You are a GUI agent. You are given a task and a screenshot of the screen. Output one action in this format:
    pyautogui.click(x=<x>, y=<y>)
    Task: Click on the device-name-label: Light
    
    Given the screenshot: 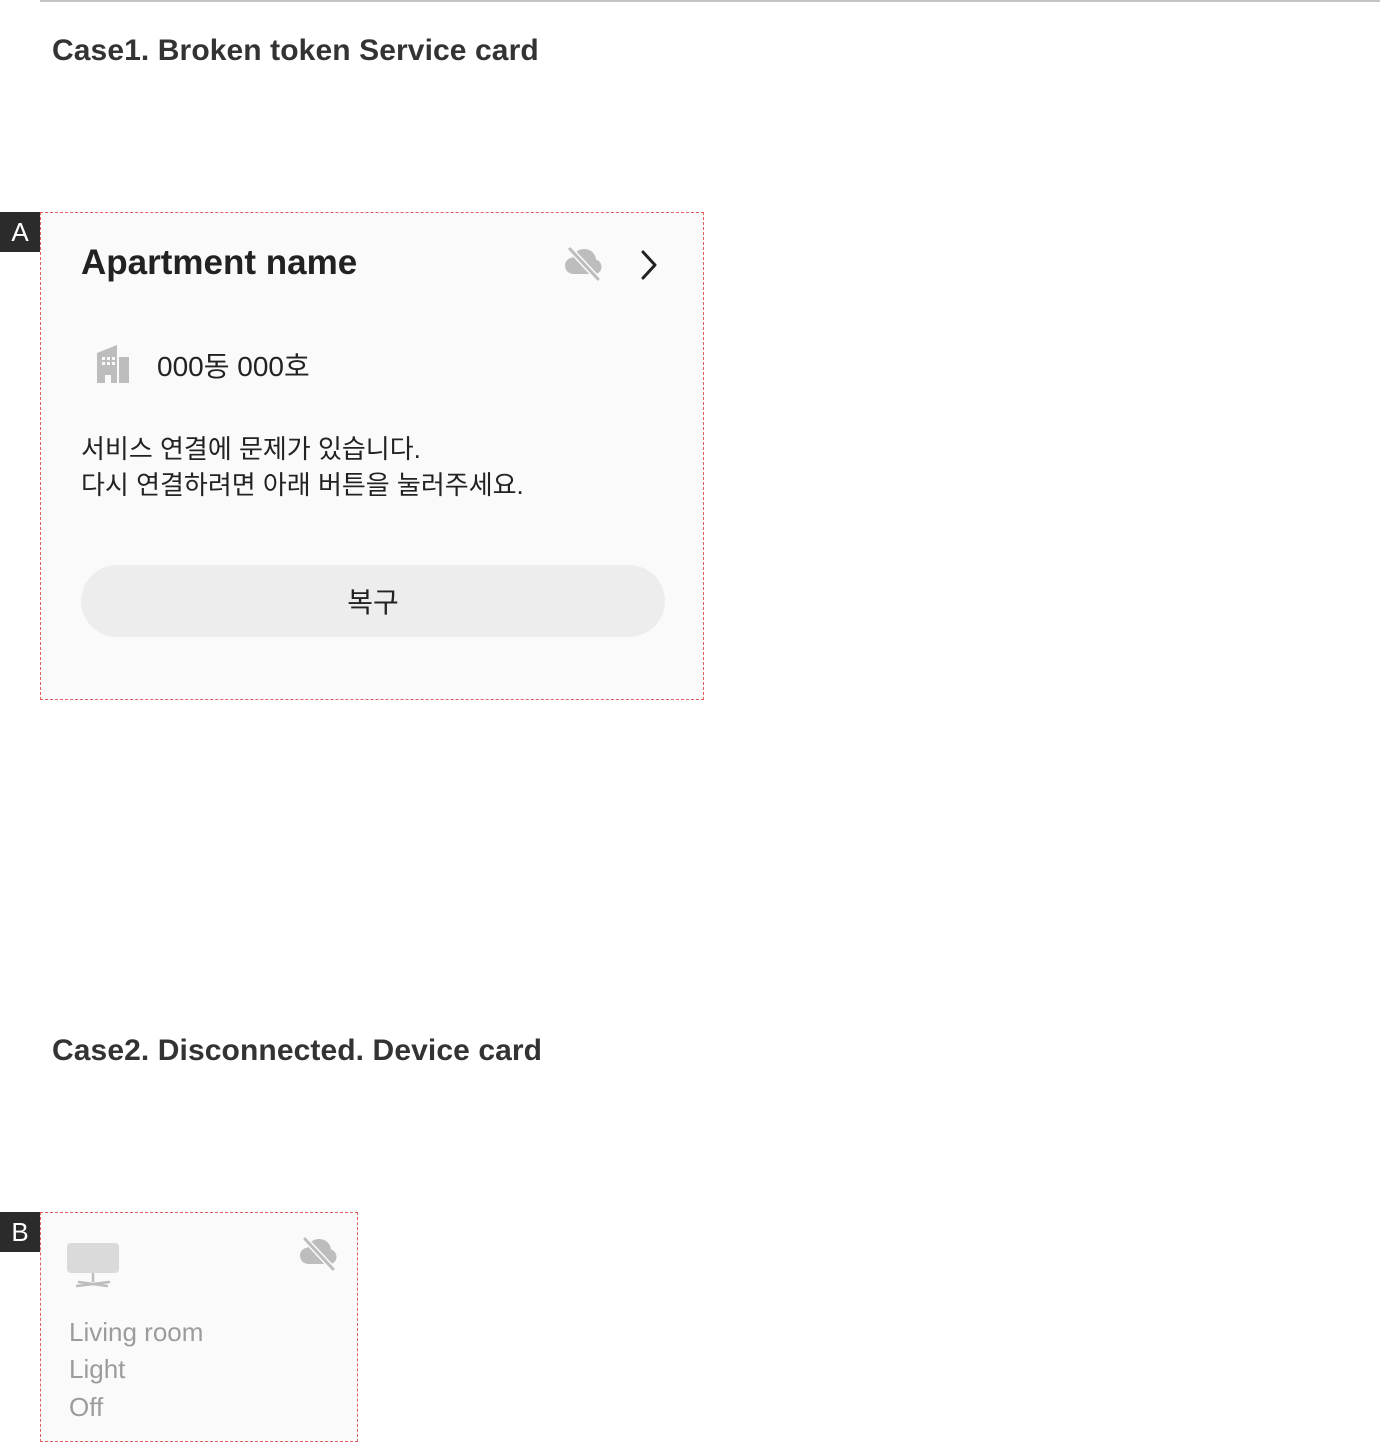 What is the action you would take?
    pyautogui.click(x=97, y=1369)
    